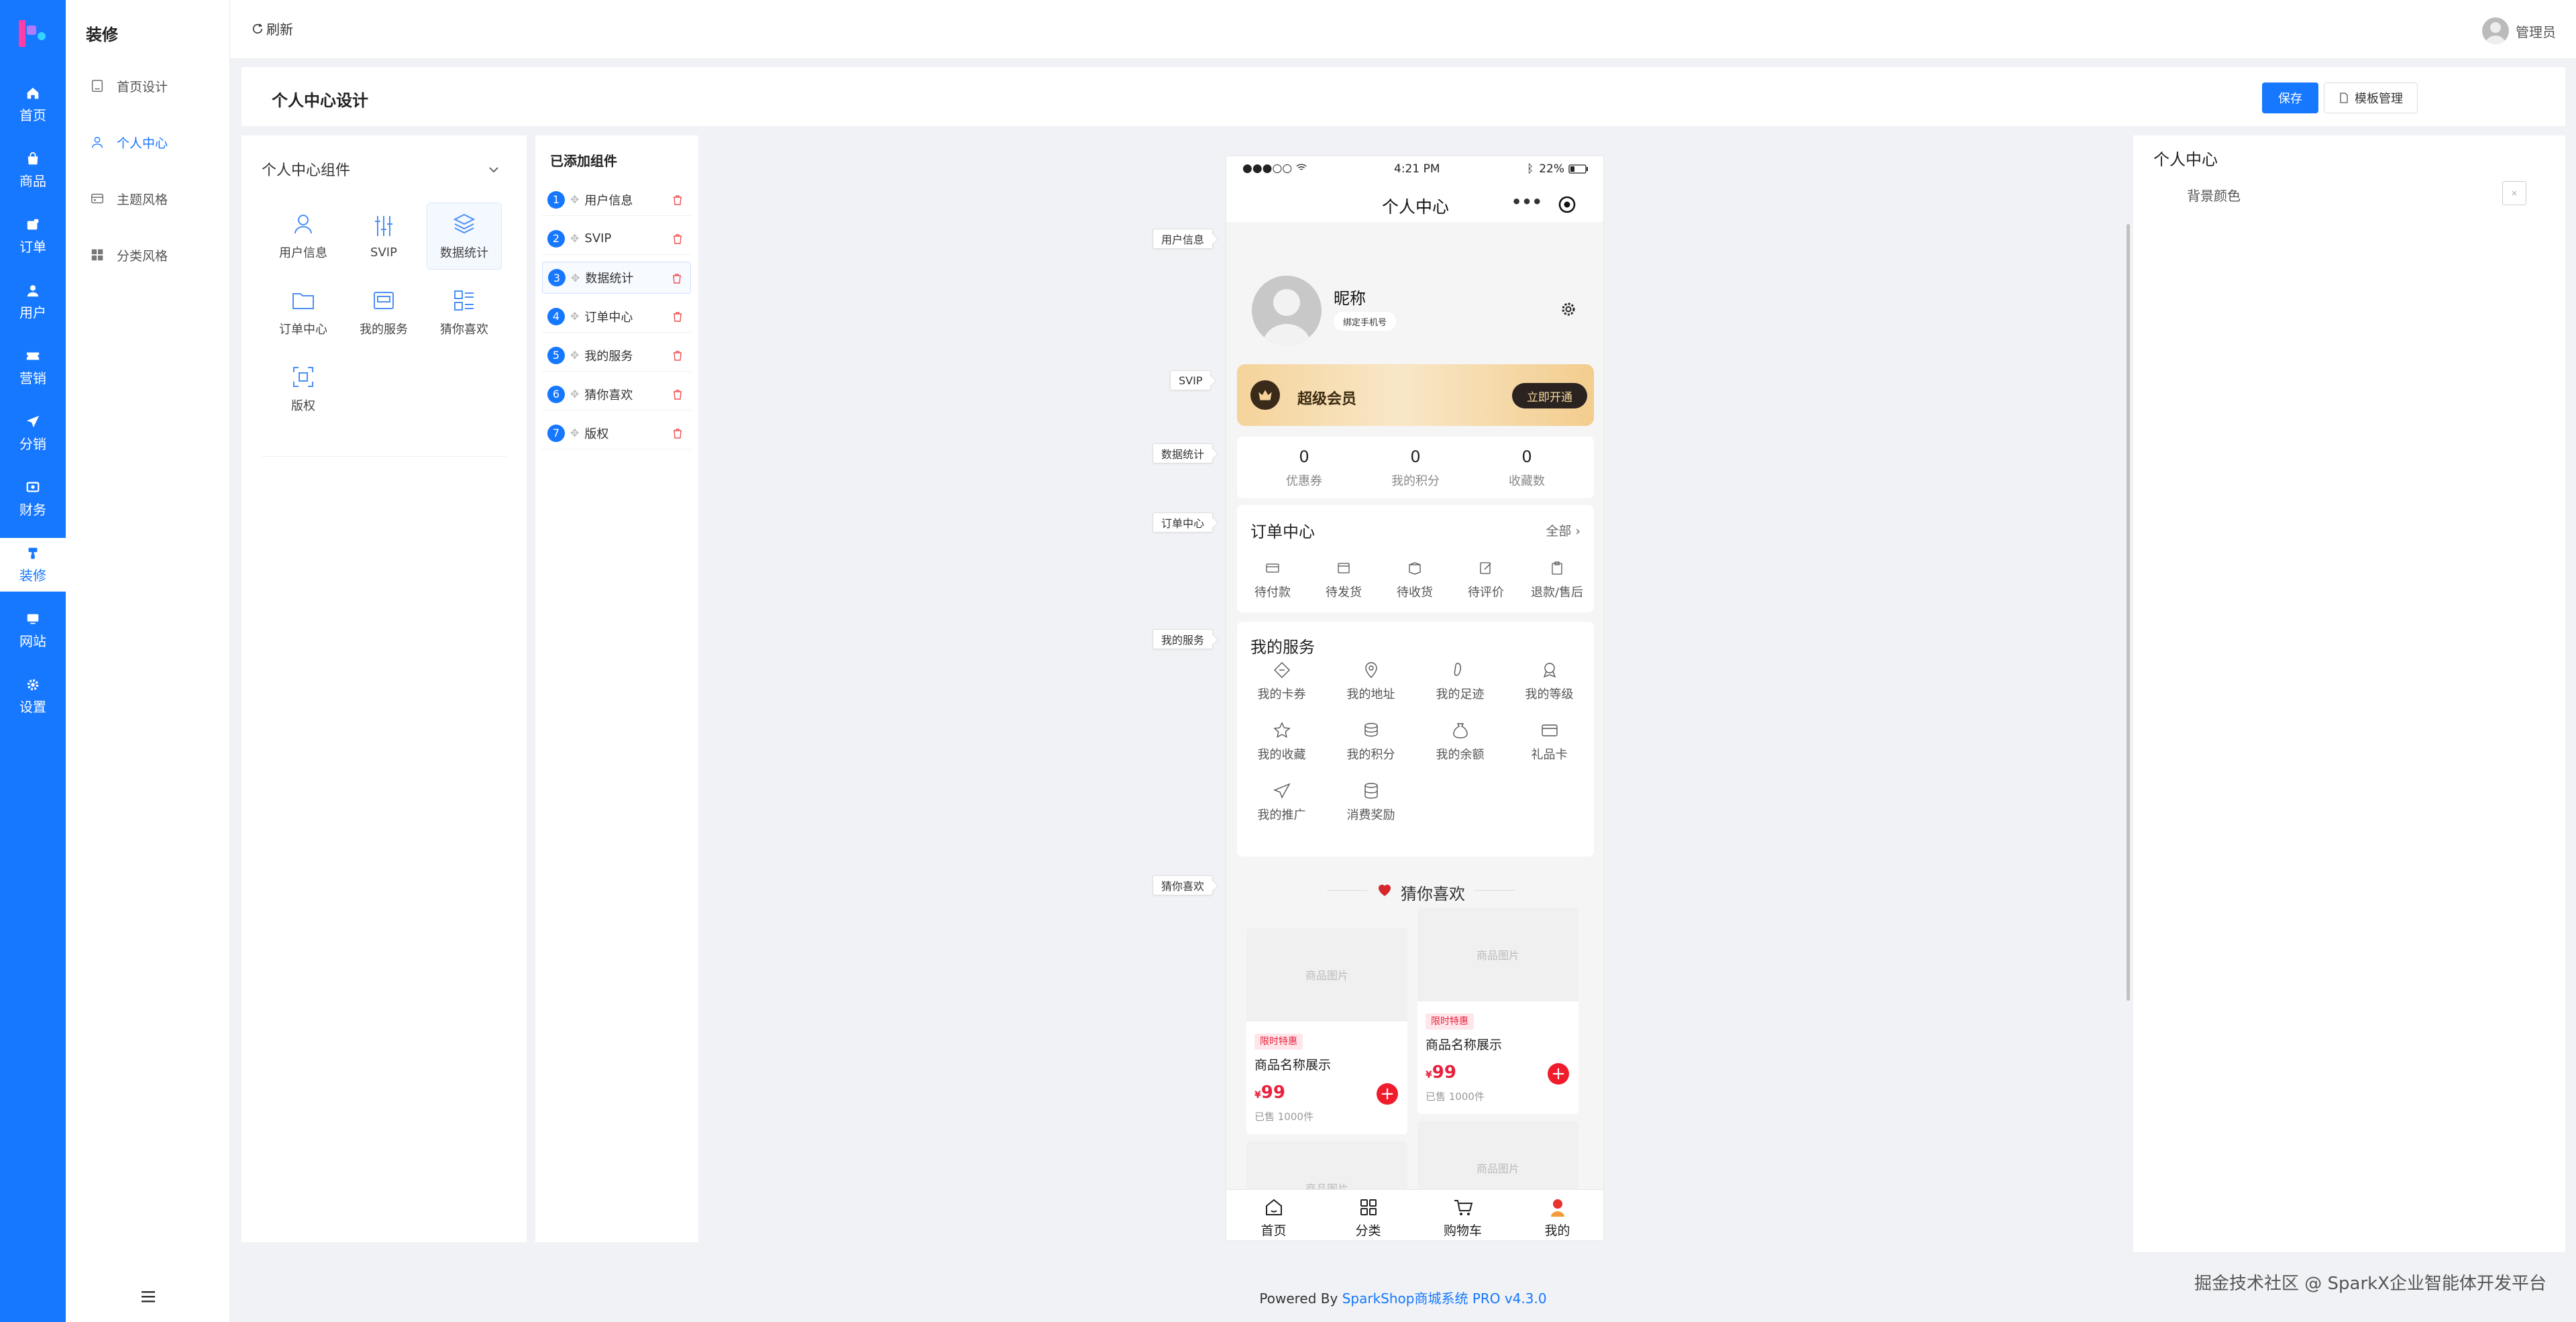 The width and height of the screenshot is (2576, 1322). Describe the element at coordinates (1183, 639) in the screenshot. I see `preview-tag-my-service: 我的服务` at that location.